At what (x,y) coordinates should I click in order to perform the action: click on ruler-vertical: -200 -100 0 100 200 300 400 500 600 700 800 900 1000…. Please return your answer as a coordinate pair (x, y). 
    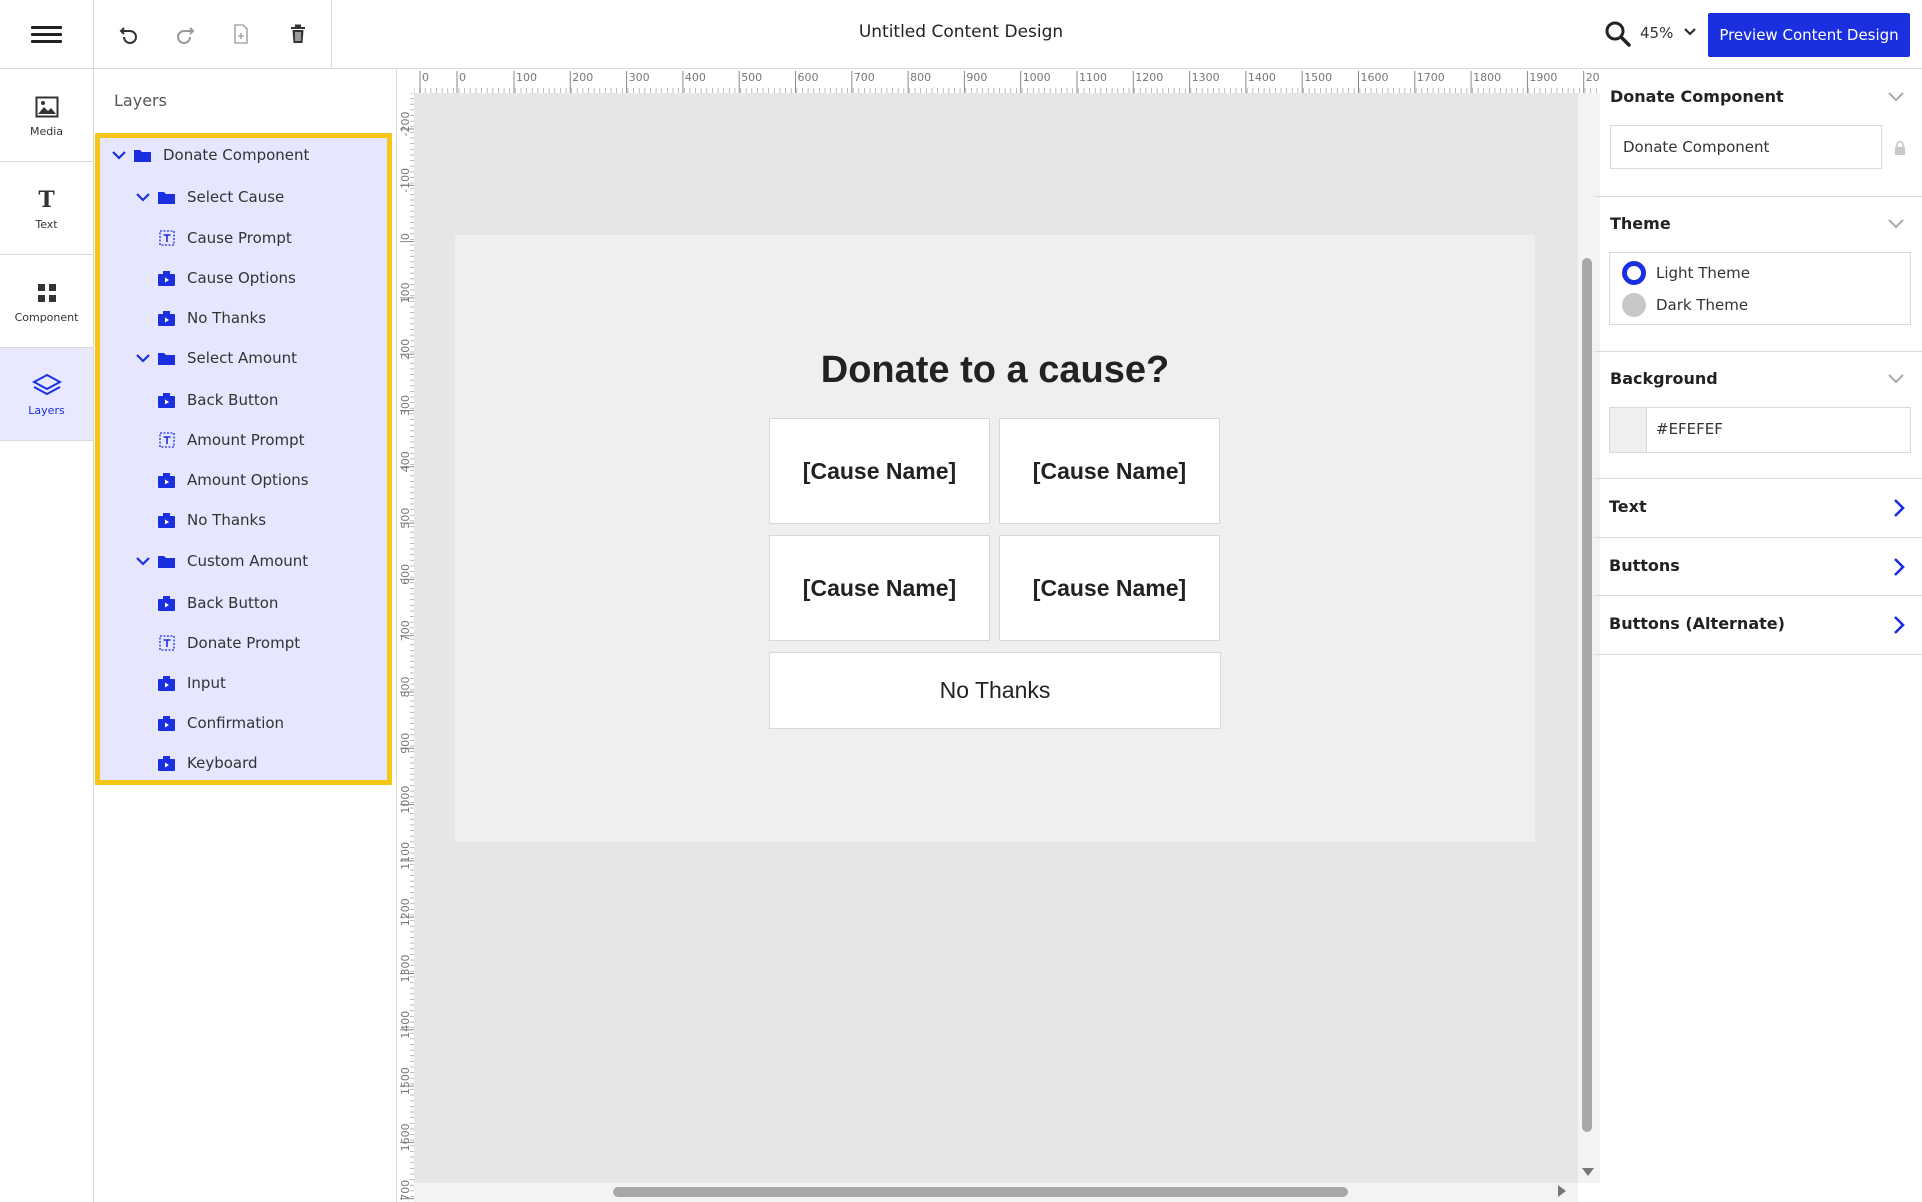
    Looking at the image, I should click on (406, 647).